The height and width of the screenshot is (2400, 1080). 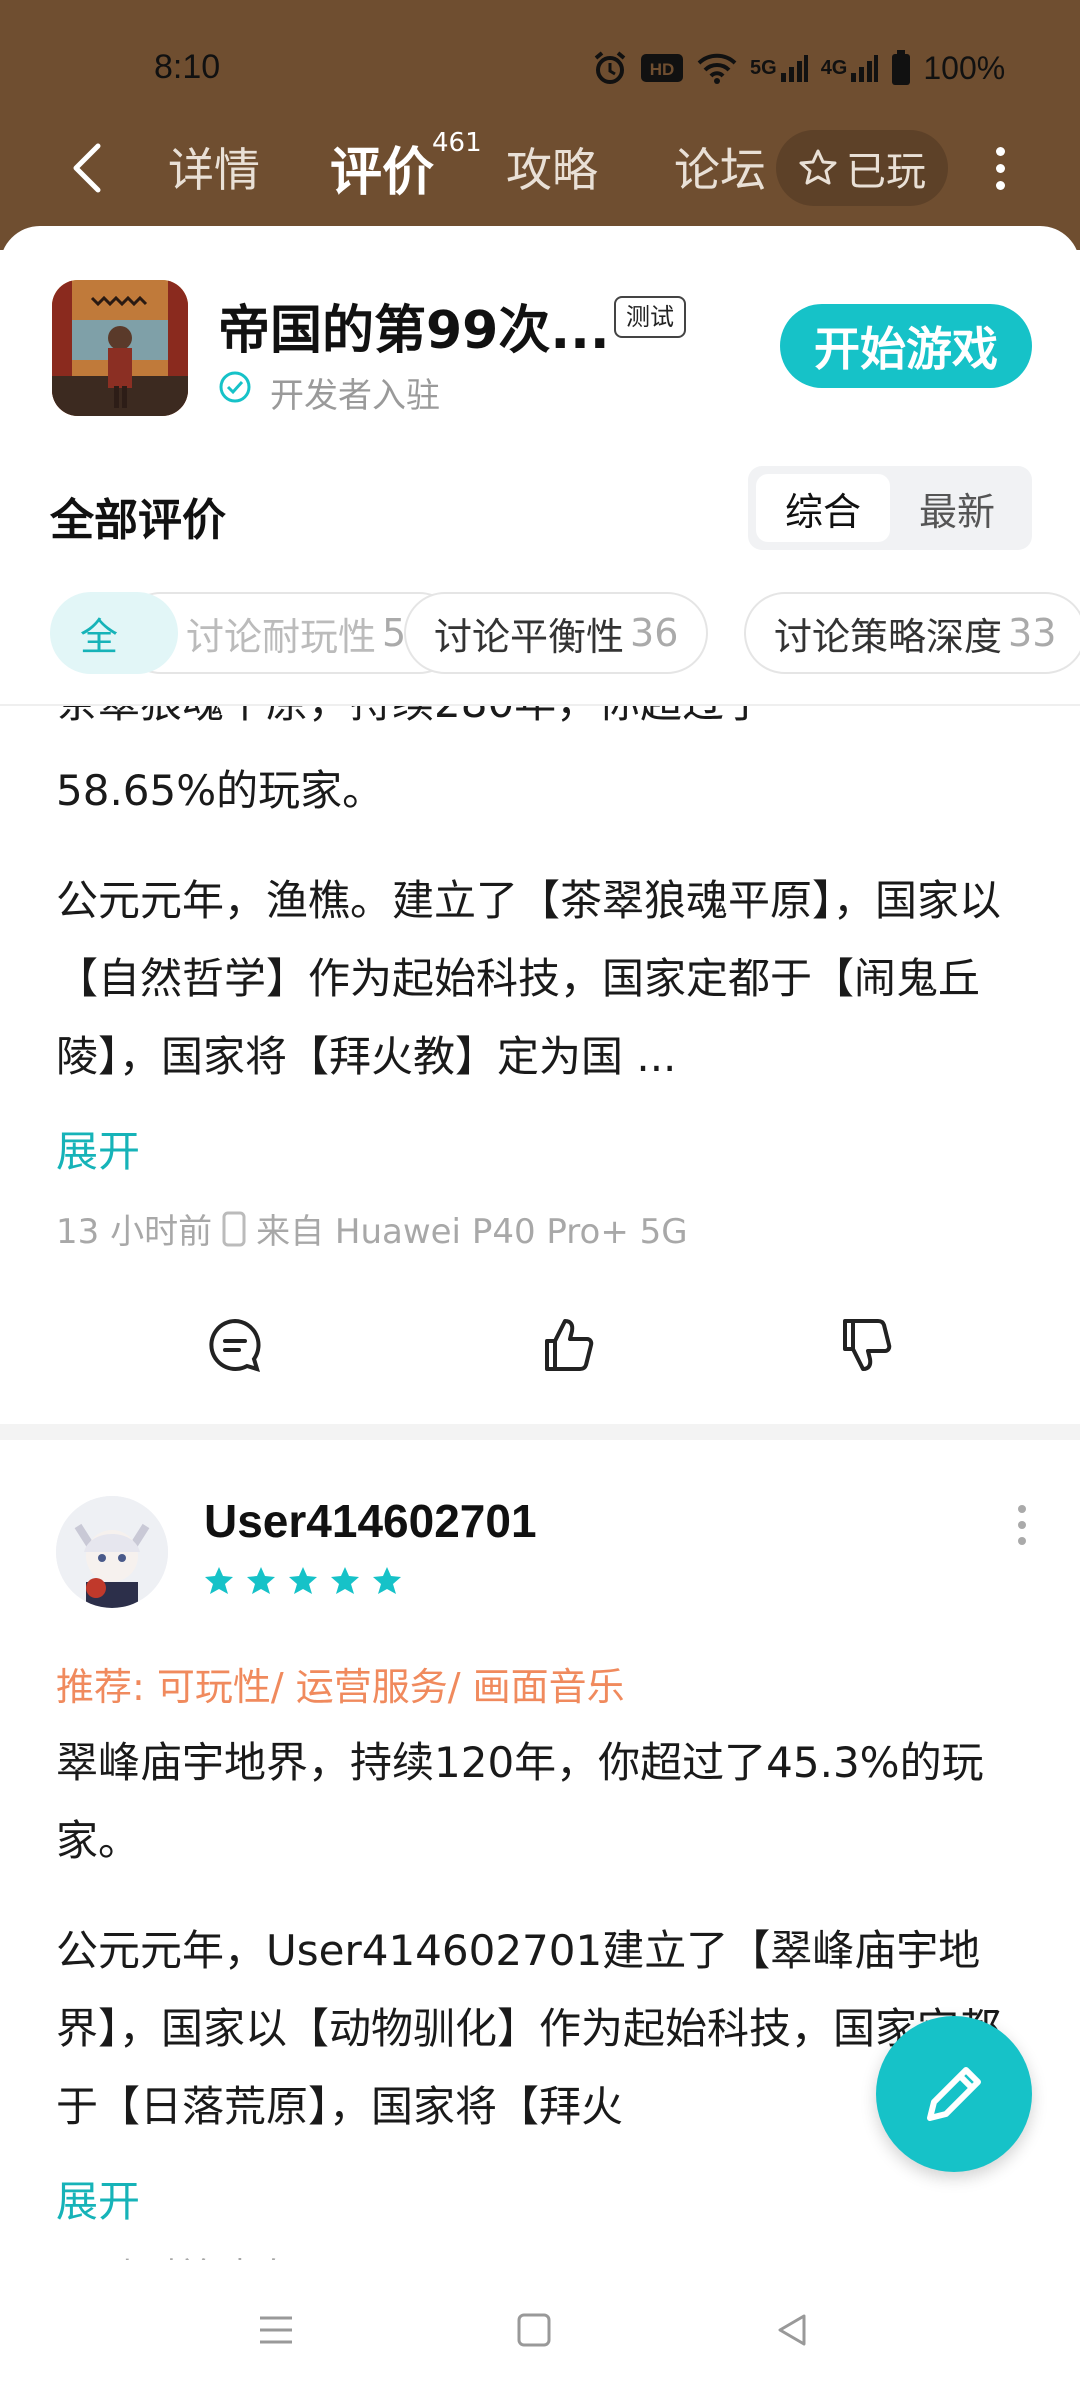 What do you see at coordinates (818, 167) in the screenshot?
I see `star-outline-icon` at bounding box center [818, 167].